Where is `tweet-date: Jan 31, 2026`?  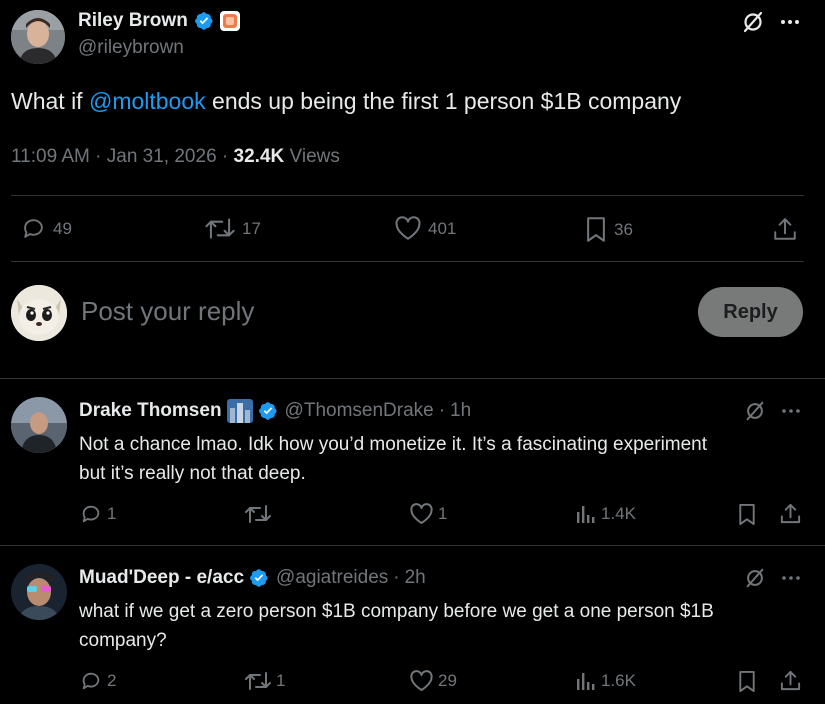 tweet-date: Jan 31, 2026 is located at coordinates (162, 156).